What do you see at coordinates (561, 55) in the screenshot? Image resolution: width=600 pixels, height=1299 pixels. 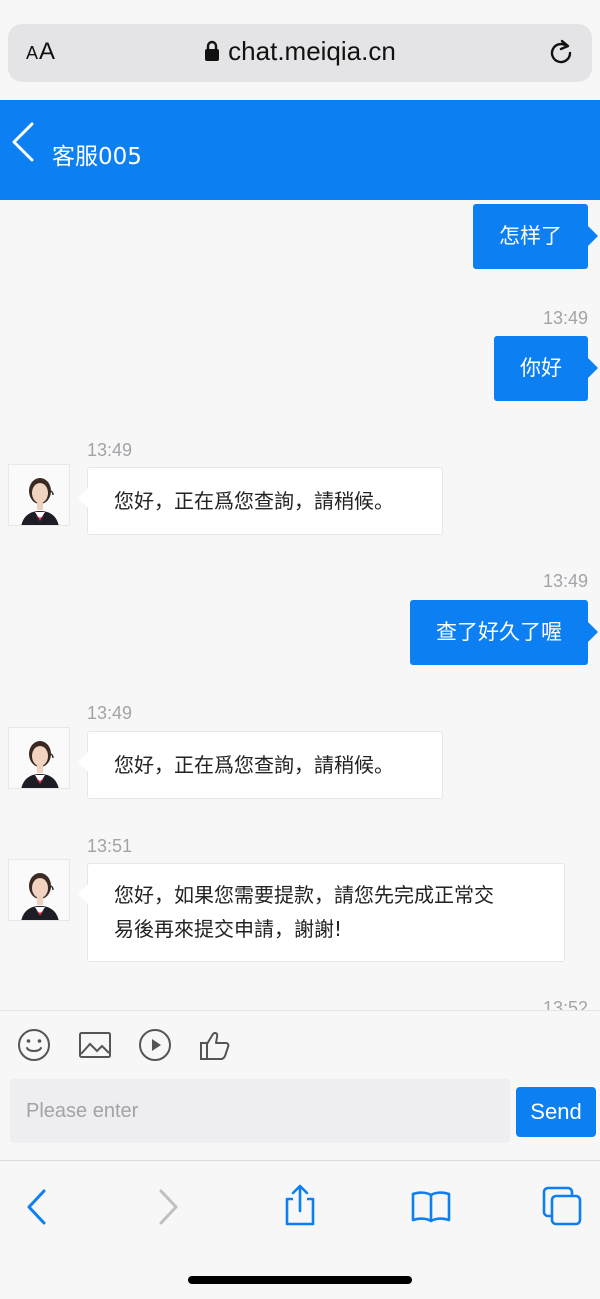 I see `reload-icon` at bounding box center [561, 55].